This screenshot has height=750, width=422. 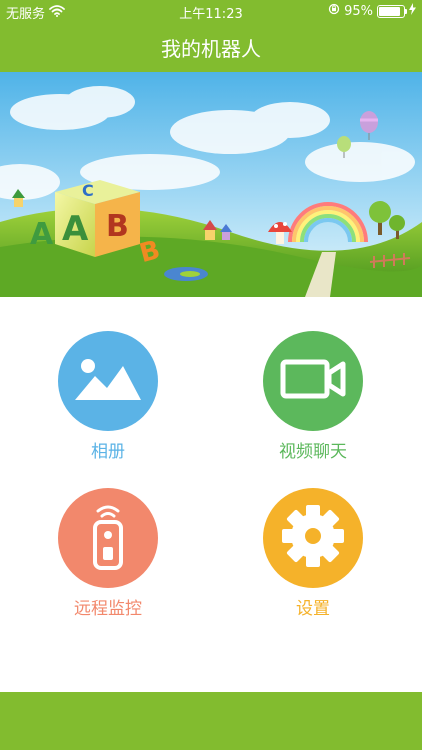 I want to click on remote-monitor-tile: 远程监控, so click(x=108, y=553).